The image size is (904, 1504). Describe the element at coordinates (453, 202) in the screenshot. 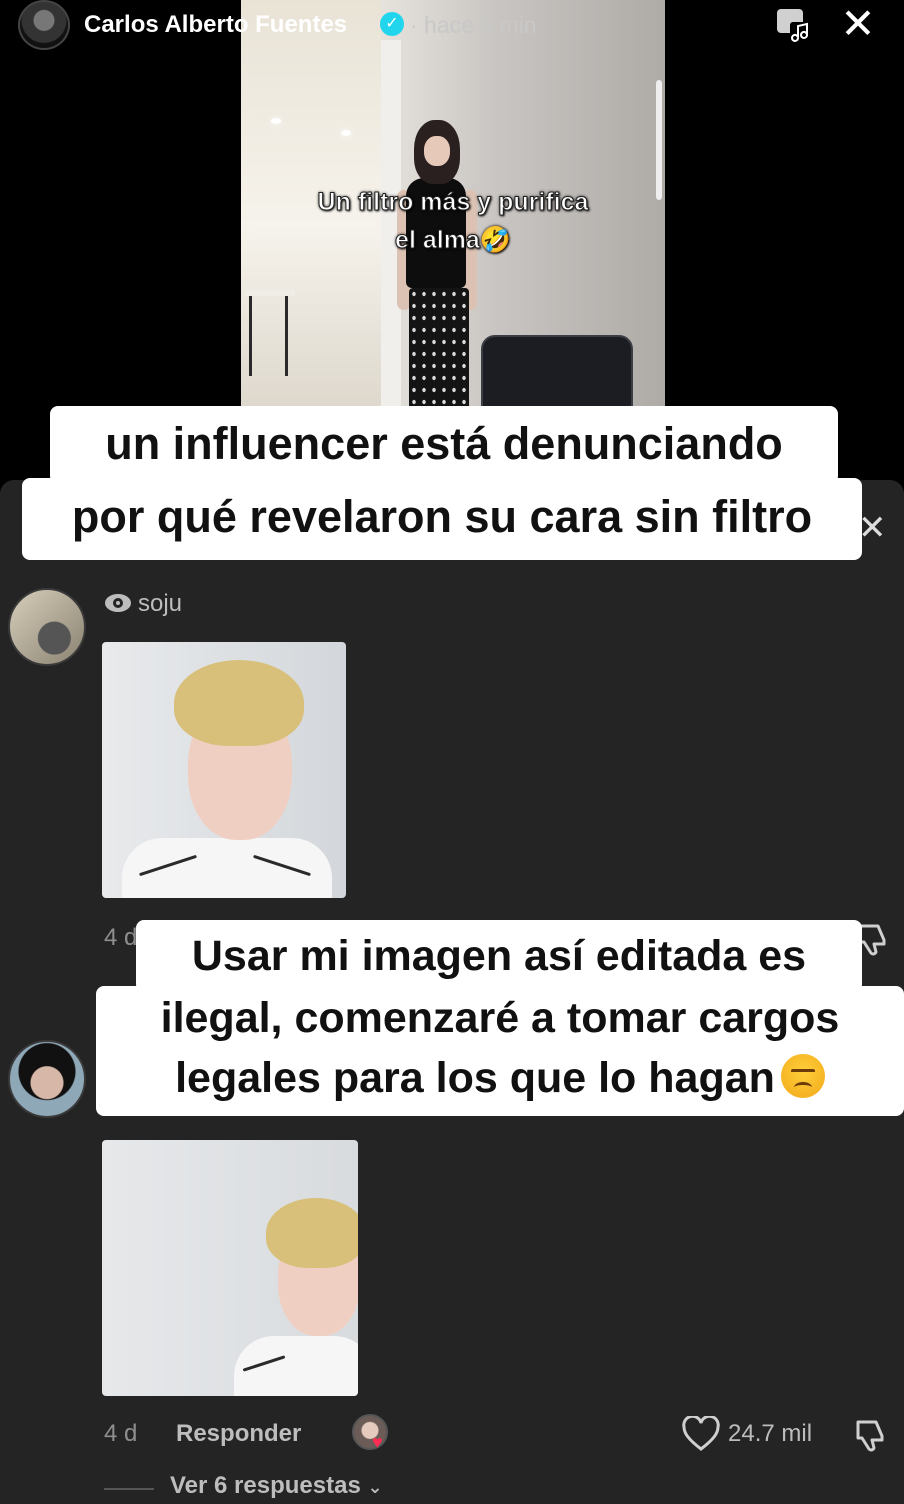

I see `video-caption-line1: Un filtro más y purifica` at that location.